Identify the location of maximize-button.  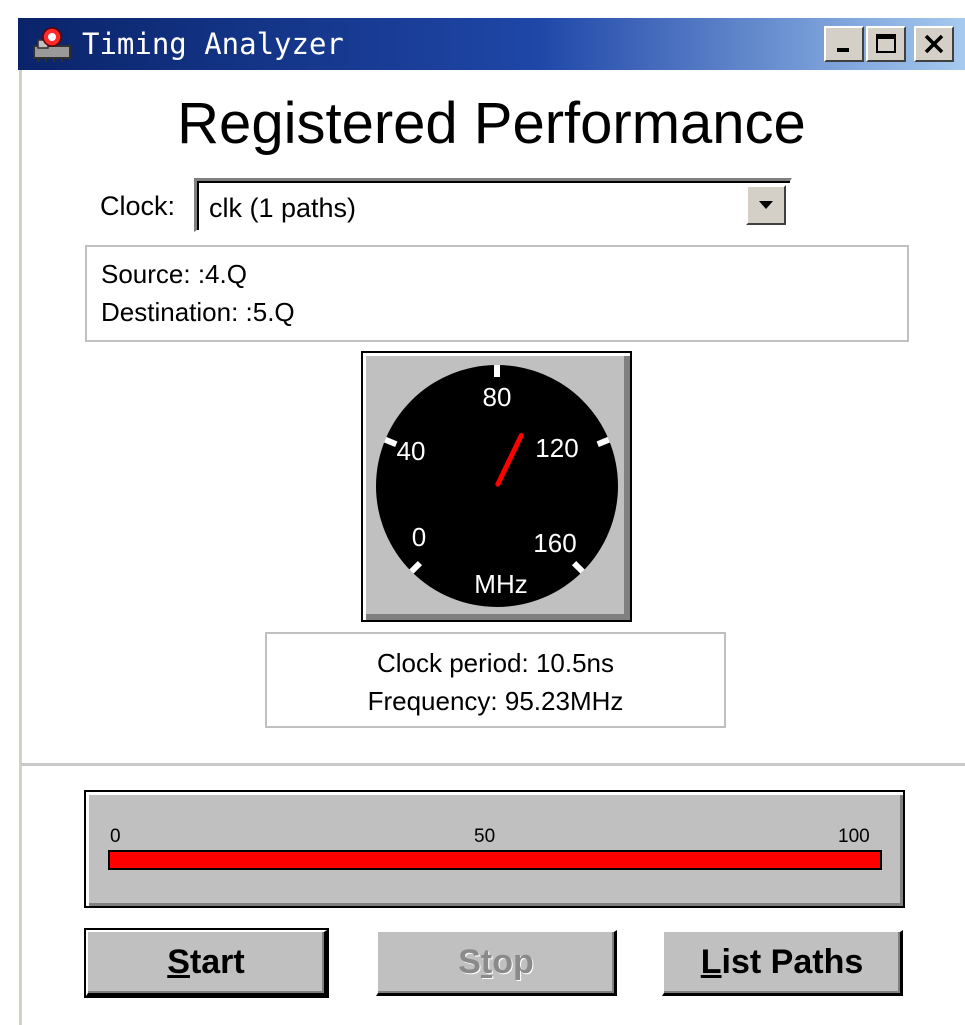
(886, 44).